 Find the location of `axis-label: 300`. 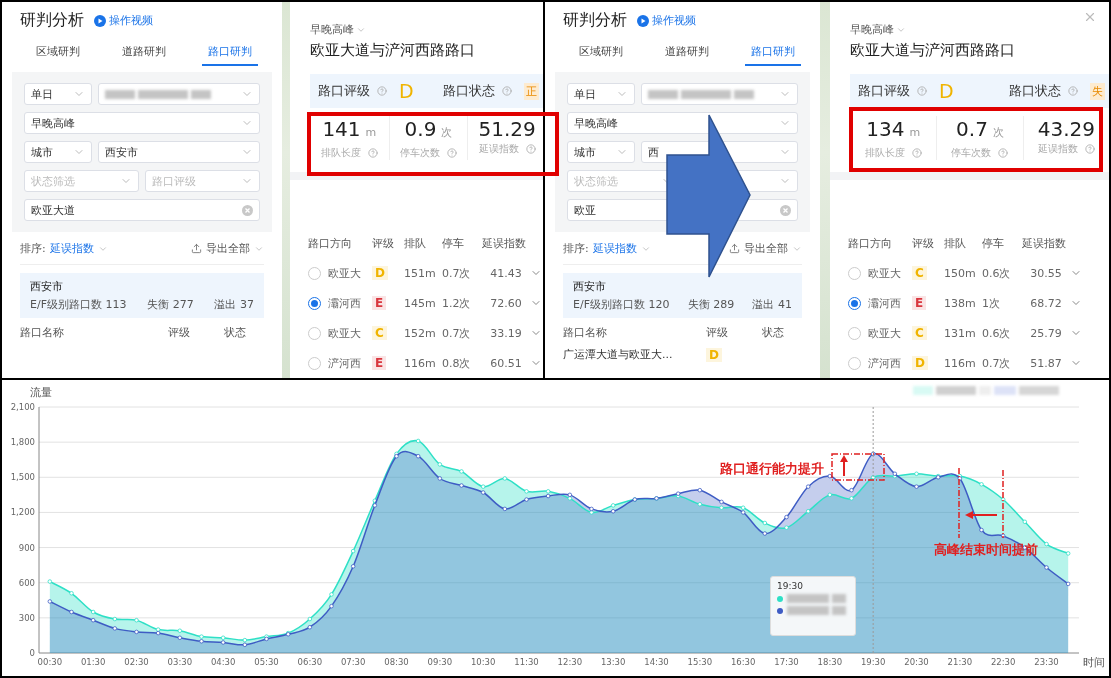

axis-label: 300 is located at coordinates (26, 617).